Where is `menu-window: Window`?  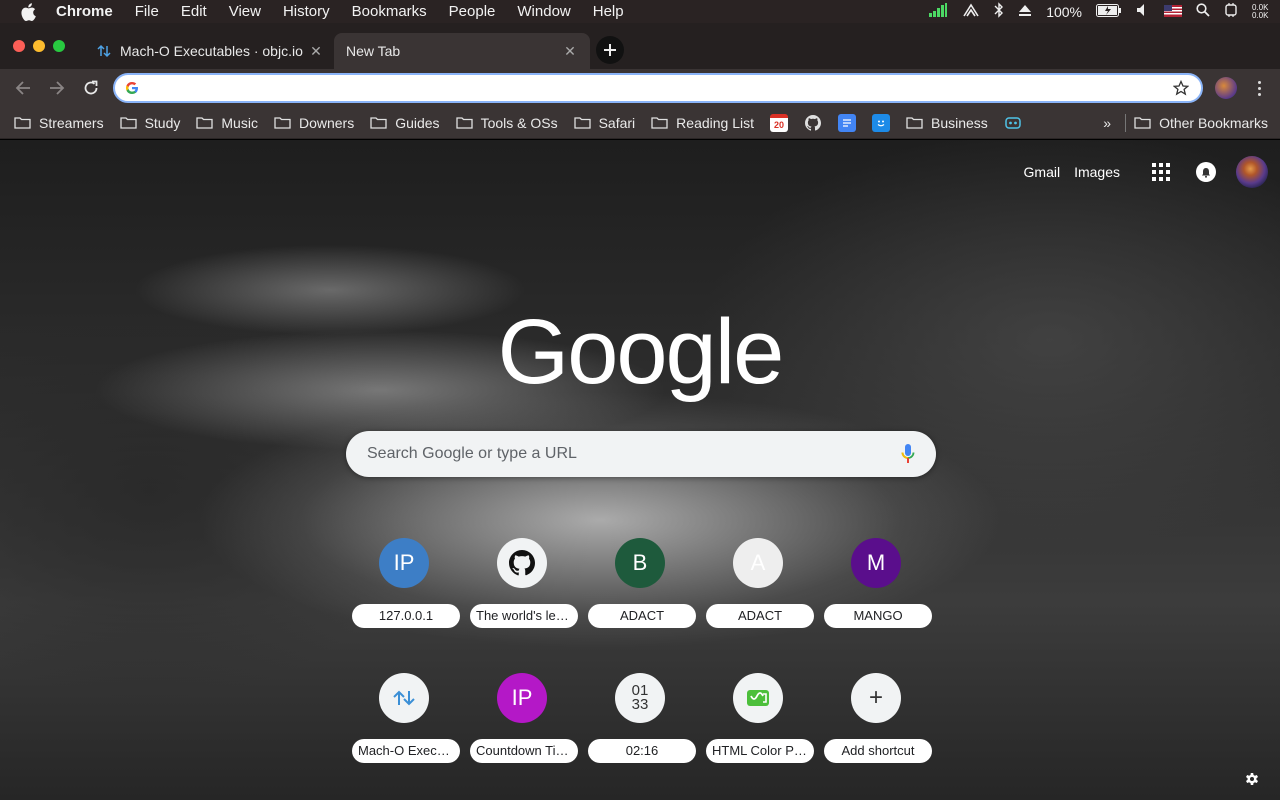
menu-window: Window is located at coordinates (543, 11).